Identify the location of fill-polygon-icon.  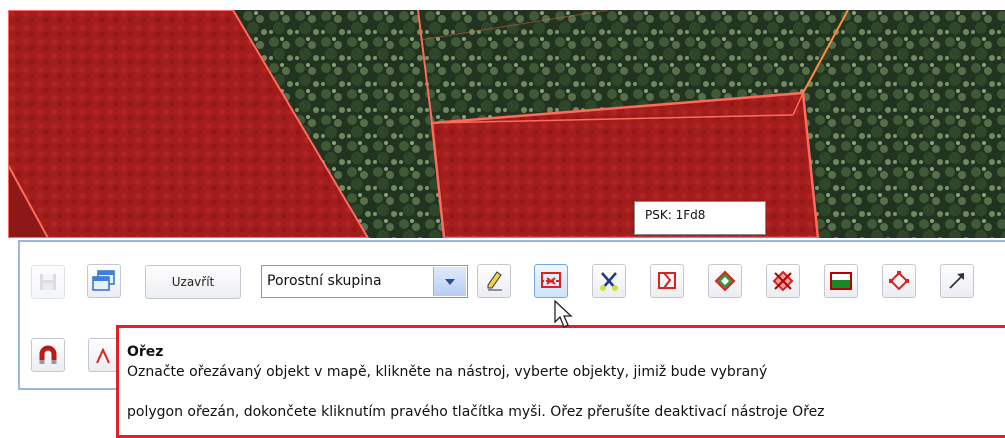
(841, 281).